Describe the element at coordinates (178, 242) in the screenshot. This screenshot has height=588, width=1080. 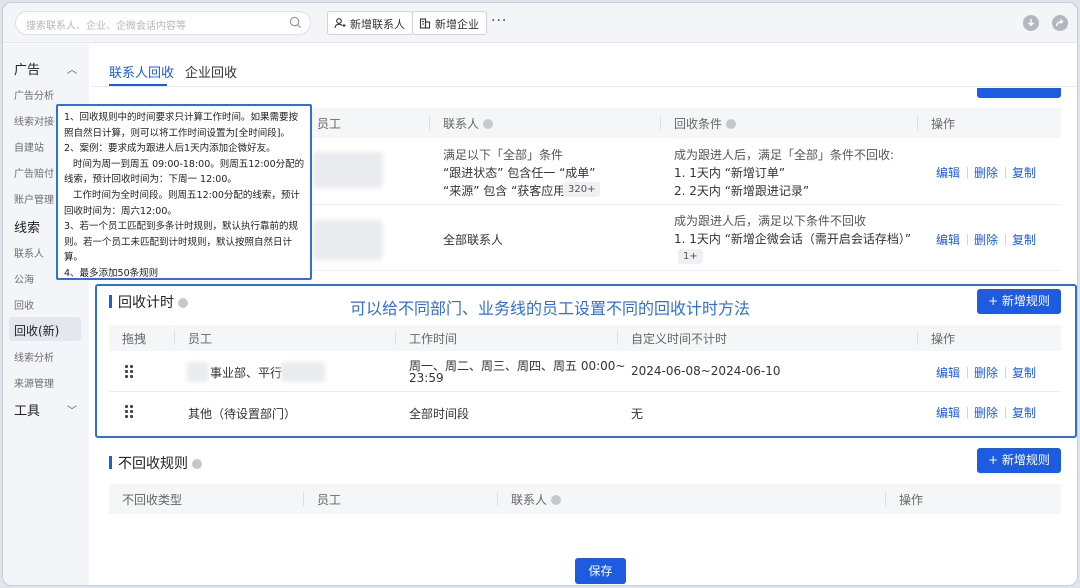
I see `tooltip-line: 则。若一个员工未匹配到计时规则，默认按照自然日计` at that location.